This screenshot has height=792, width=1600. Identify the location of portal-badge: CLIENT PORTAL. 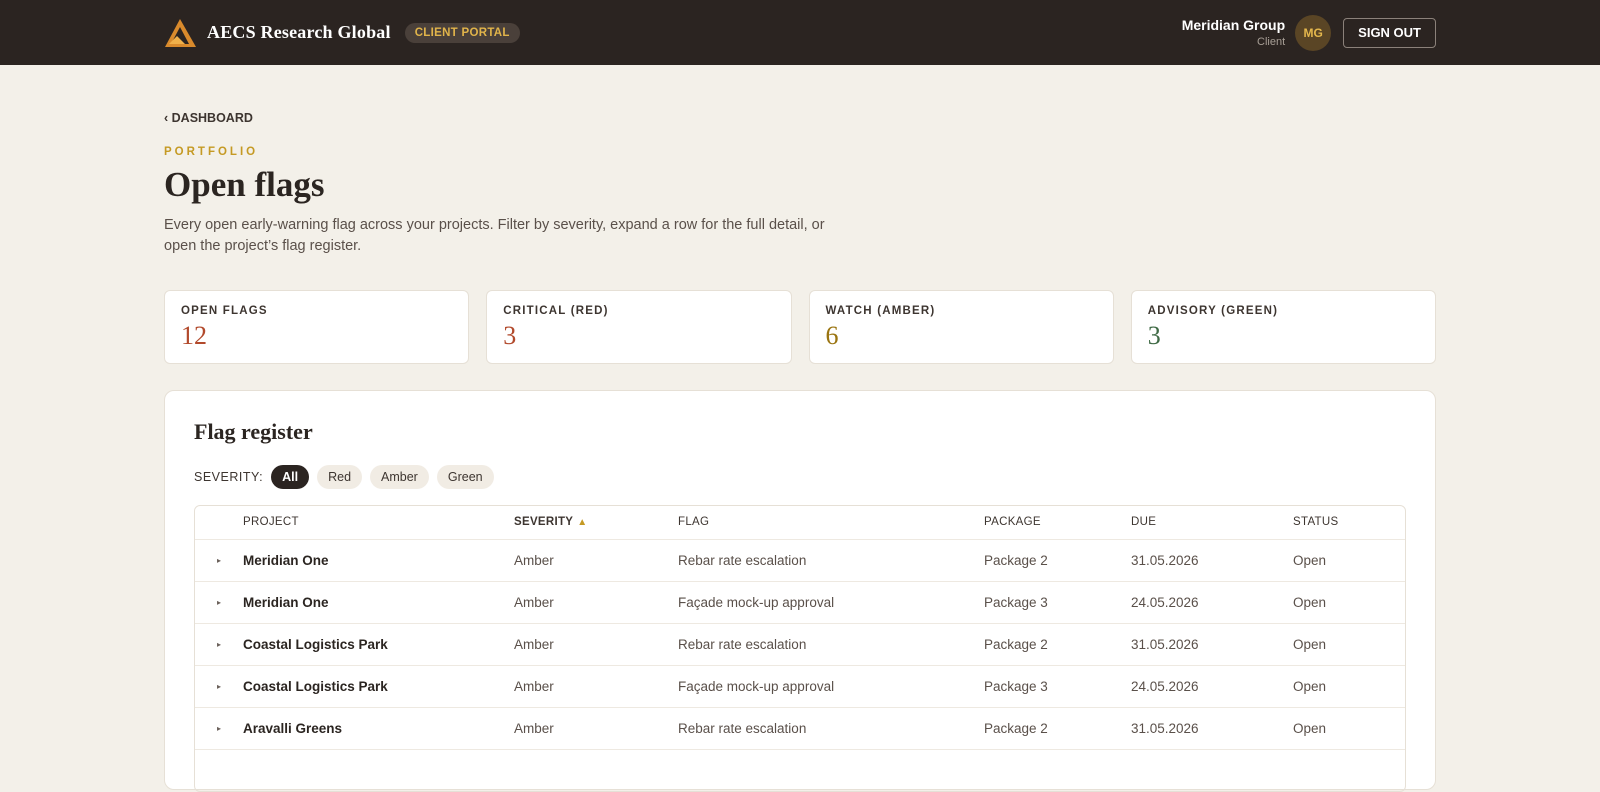
(462, 32).